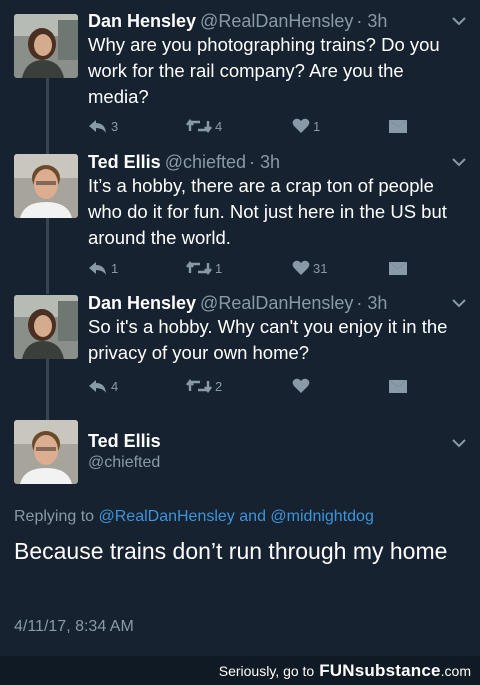 The width and height of the screenshot is (480, 685). I want to click on retweet-count: 1, so click(219, 268).